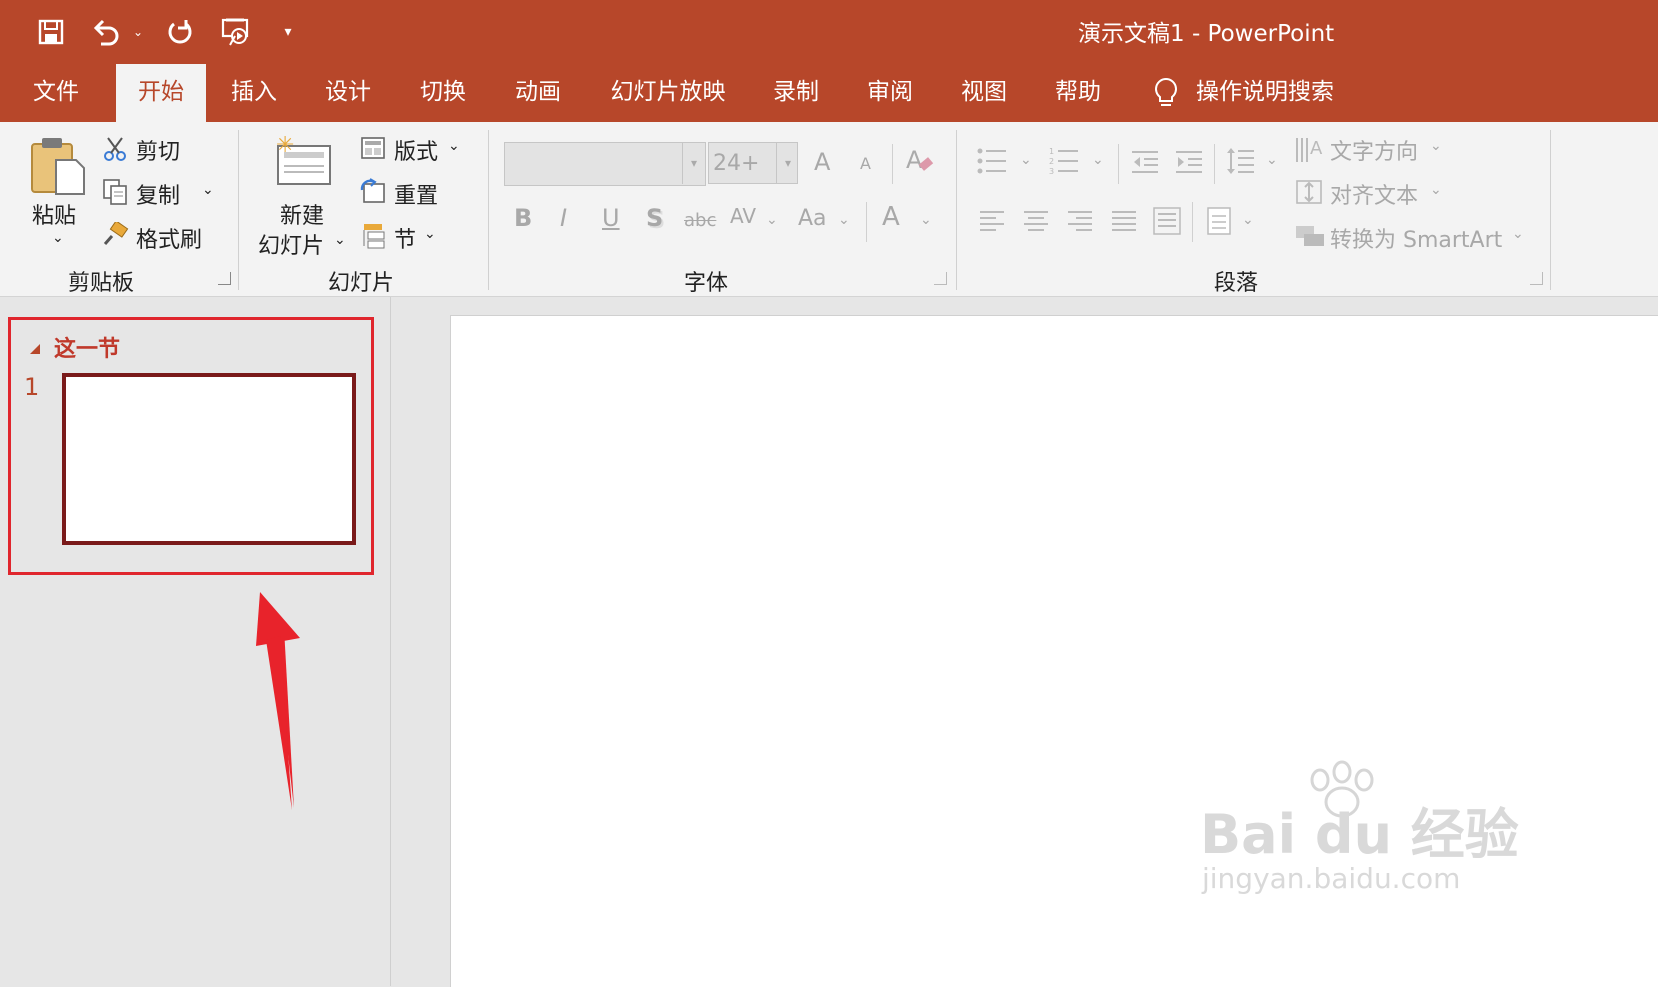  What do you see at coordinates (169, 238) in the screenshot?
I see `format-painter-button: 格式刷` at bounding box center [169, 238].